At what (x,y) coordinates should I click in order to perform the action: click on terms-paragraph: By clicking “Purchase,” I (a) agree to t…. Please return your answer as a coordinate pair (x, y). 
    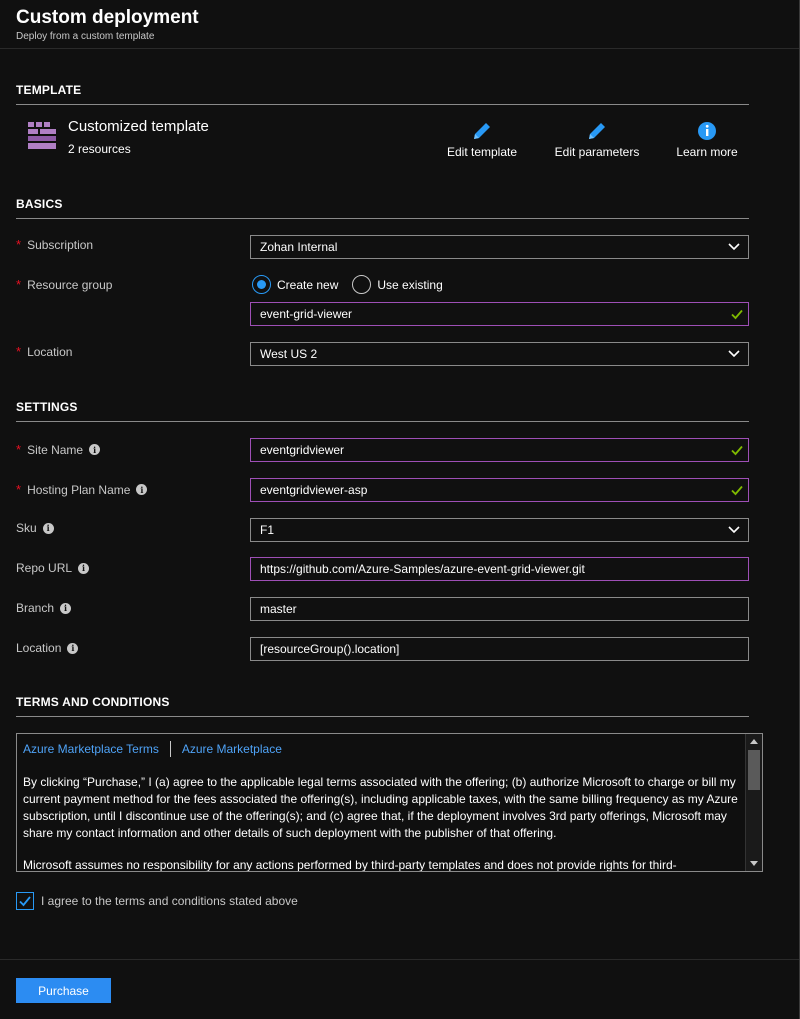
    Looking at the image, I should click on (380, 807).